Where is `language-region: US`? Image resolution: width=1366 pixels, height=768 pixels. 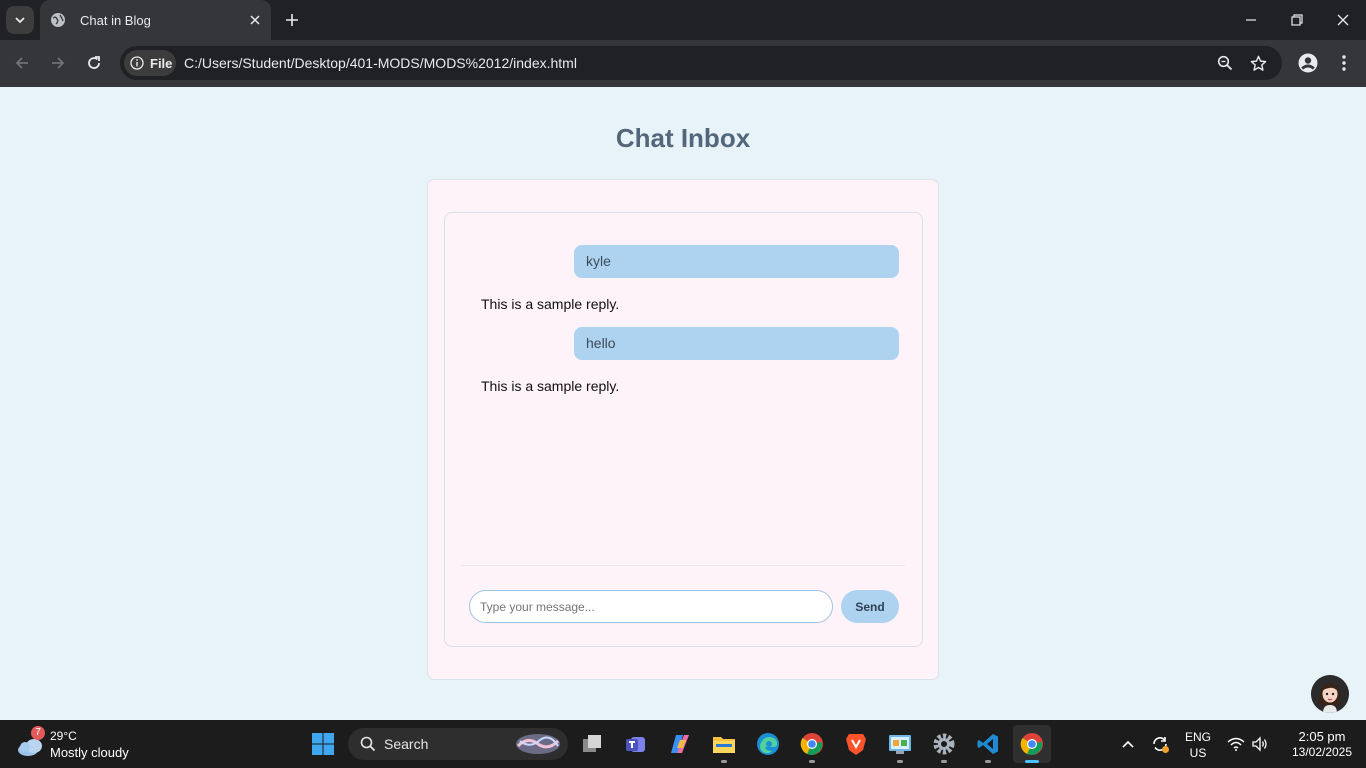 language-region: US is located at coordinates (1198, 753).